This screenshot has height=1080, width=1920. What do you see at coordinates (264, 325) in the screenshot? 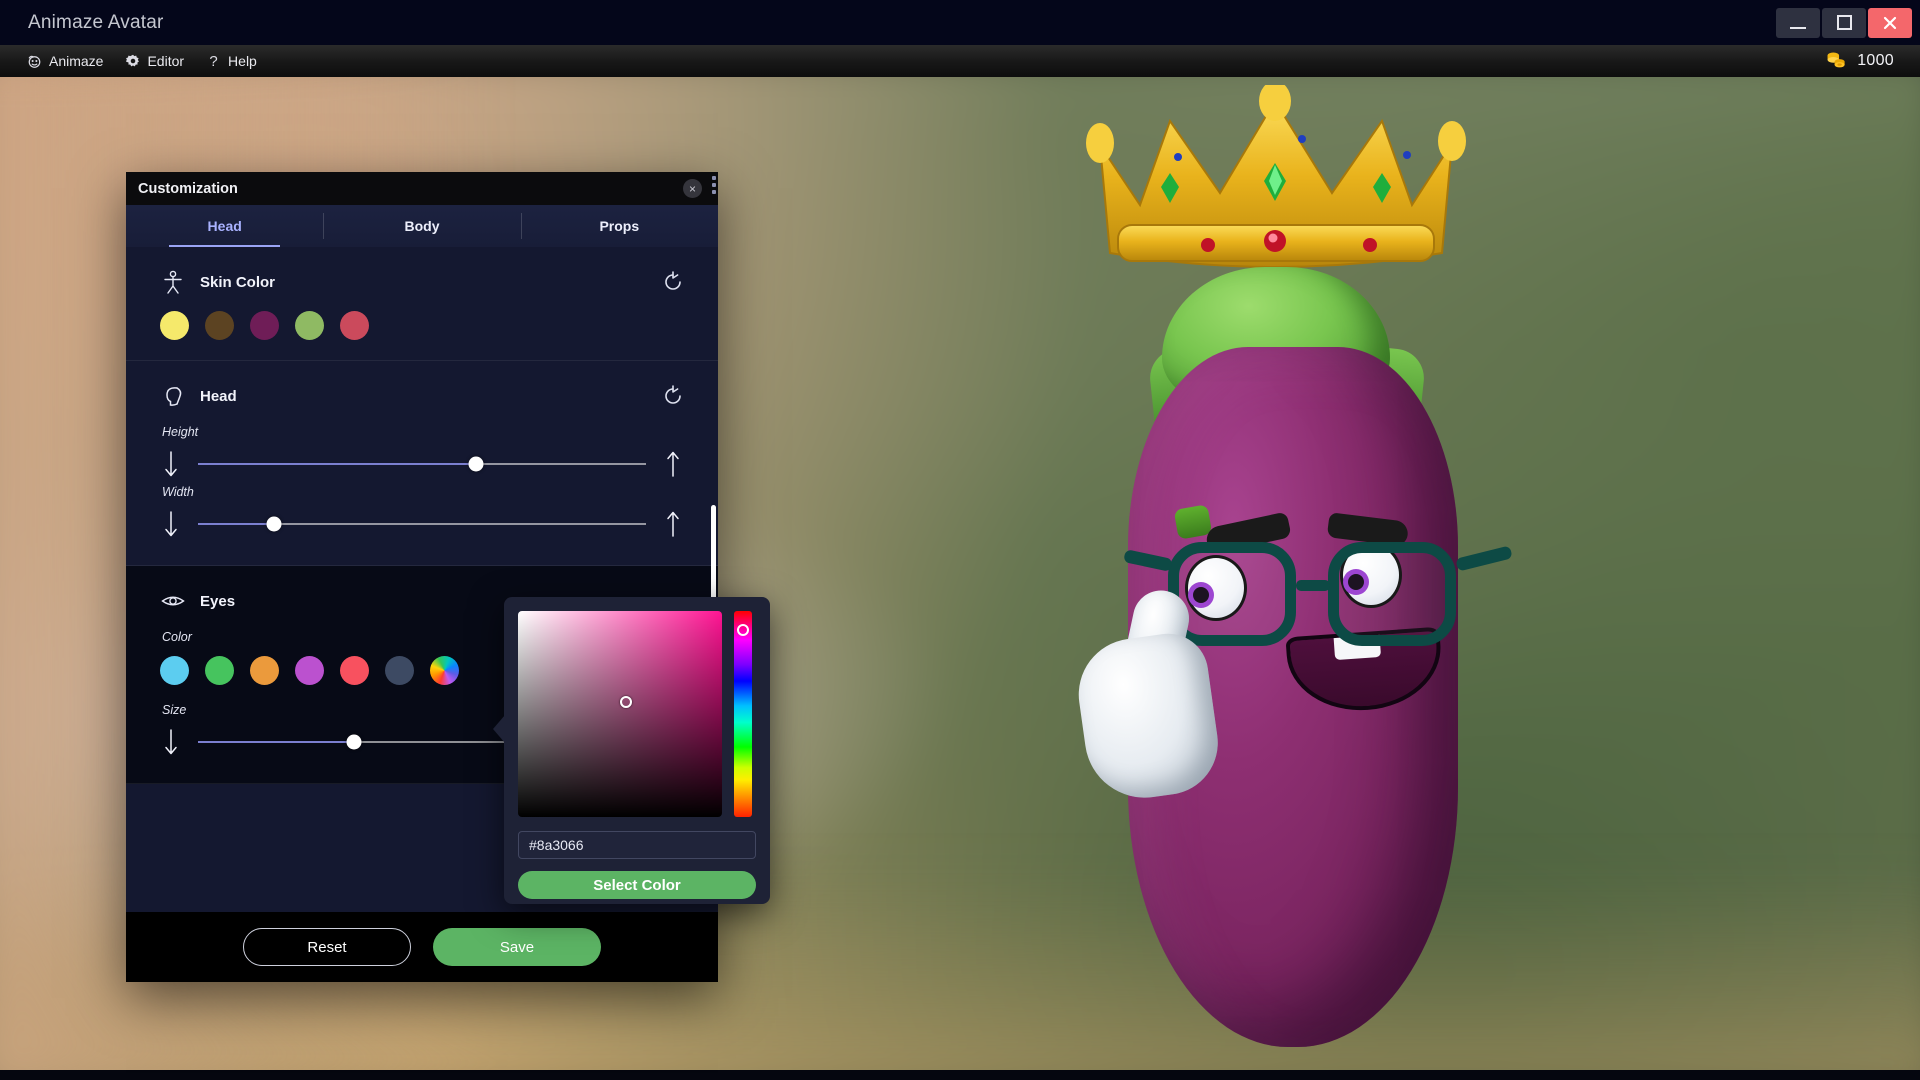
I see `skin-swatch-purple` at bounding box center [264, 325].